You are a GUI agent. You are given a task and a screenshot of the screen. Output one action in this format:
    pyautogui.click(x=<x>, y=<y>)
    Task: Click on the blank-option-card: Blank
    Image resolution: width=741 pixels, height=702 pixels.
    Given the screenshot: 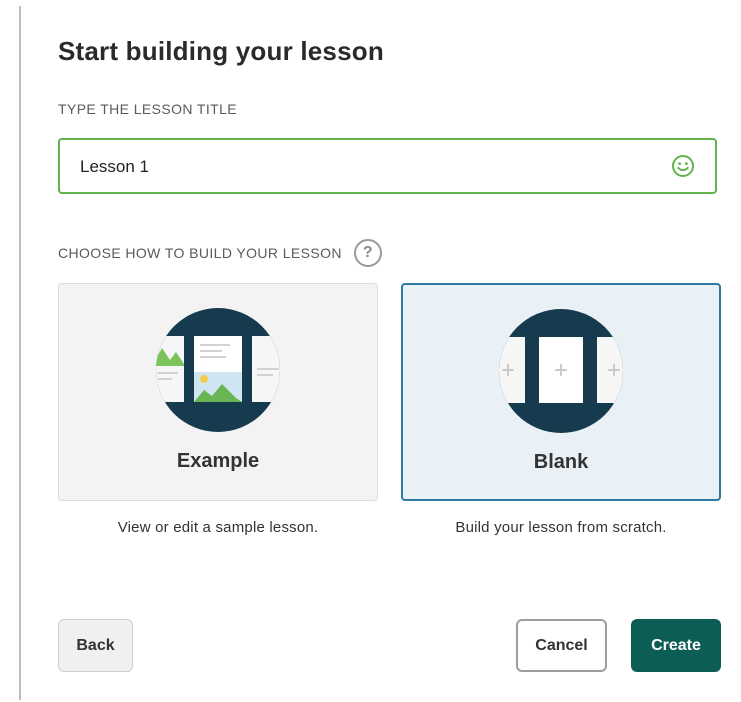 What is the action you would take?
    pyautogui.click(x=561, y=392)
    